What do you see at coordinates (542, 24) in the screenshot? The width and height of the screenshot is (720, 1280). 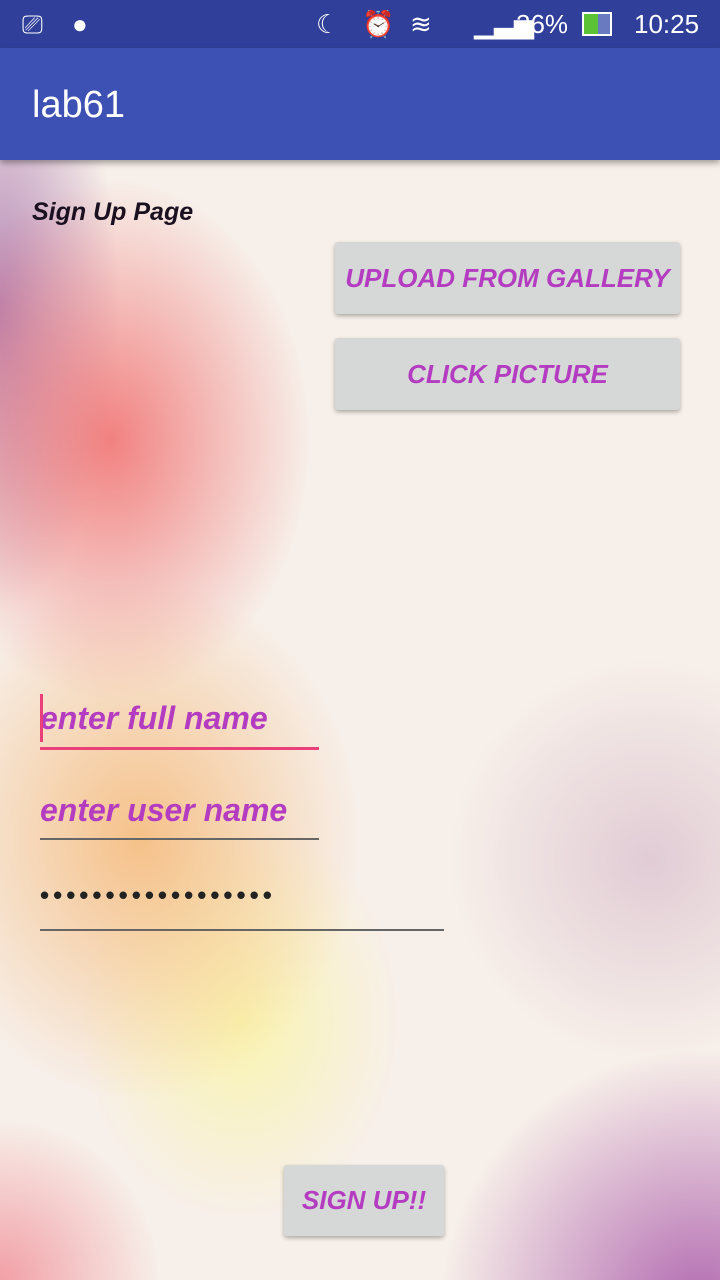 I see `battery-percent: 36%` at bounding box center [542, 24].